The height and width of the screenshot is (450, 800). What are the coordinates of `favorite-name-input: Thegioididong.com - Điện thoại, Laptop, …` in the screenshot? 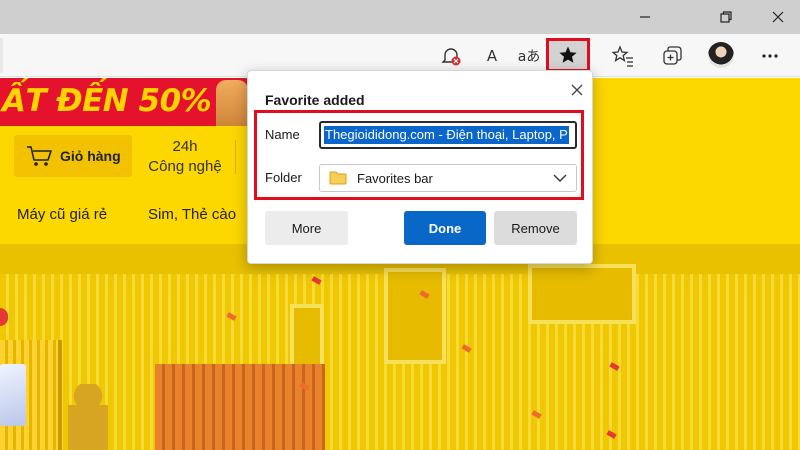 It's located at (448, 135).